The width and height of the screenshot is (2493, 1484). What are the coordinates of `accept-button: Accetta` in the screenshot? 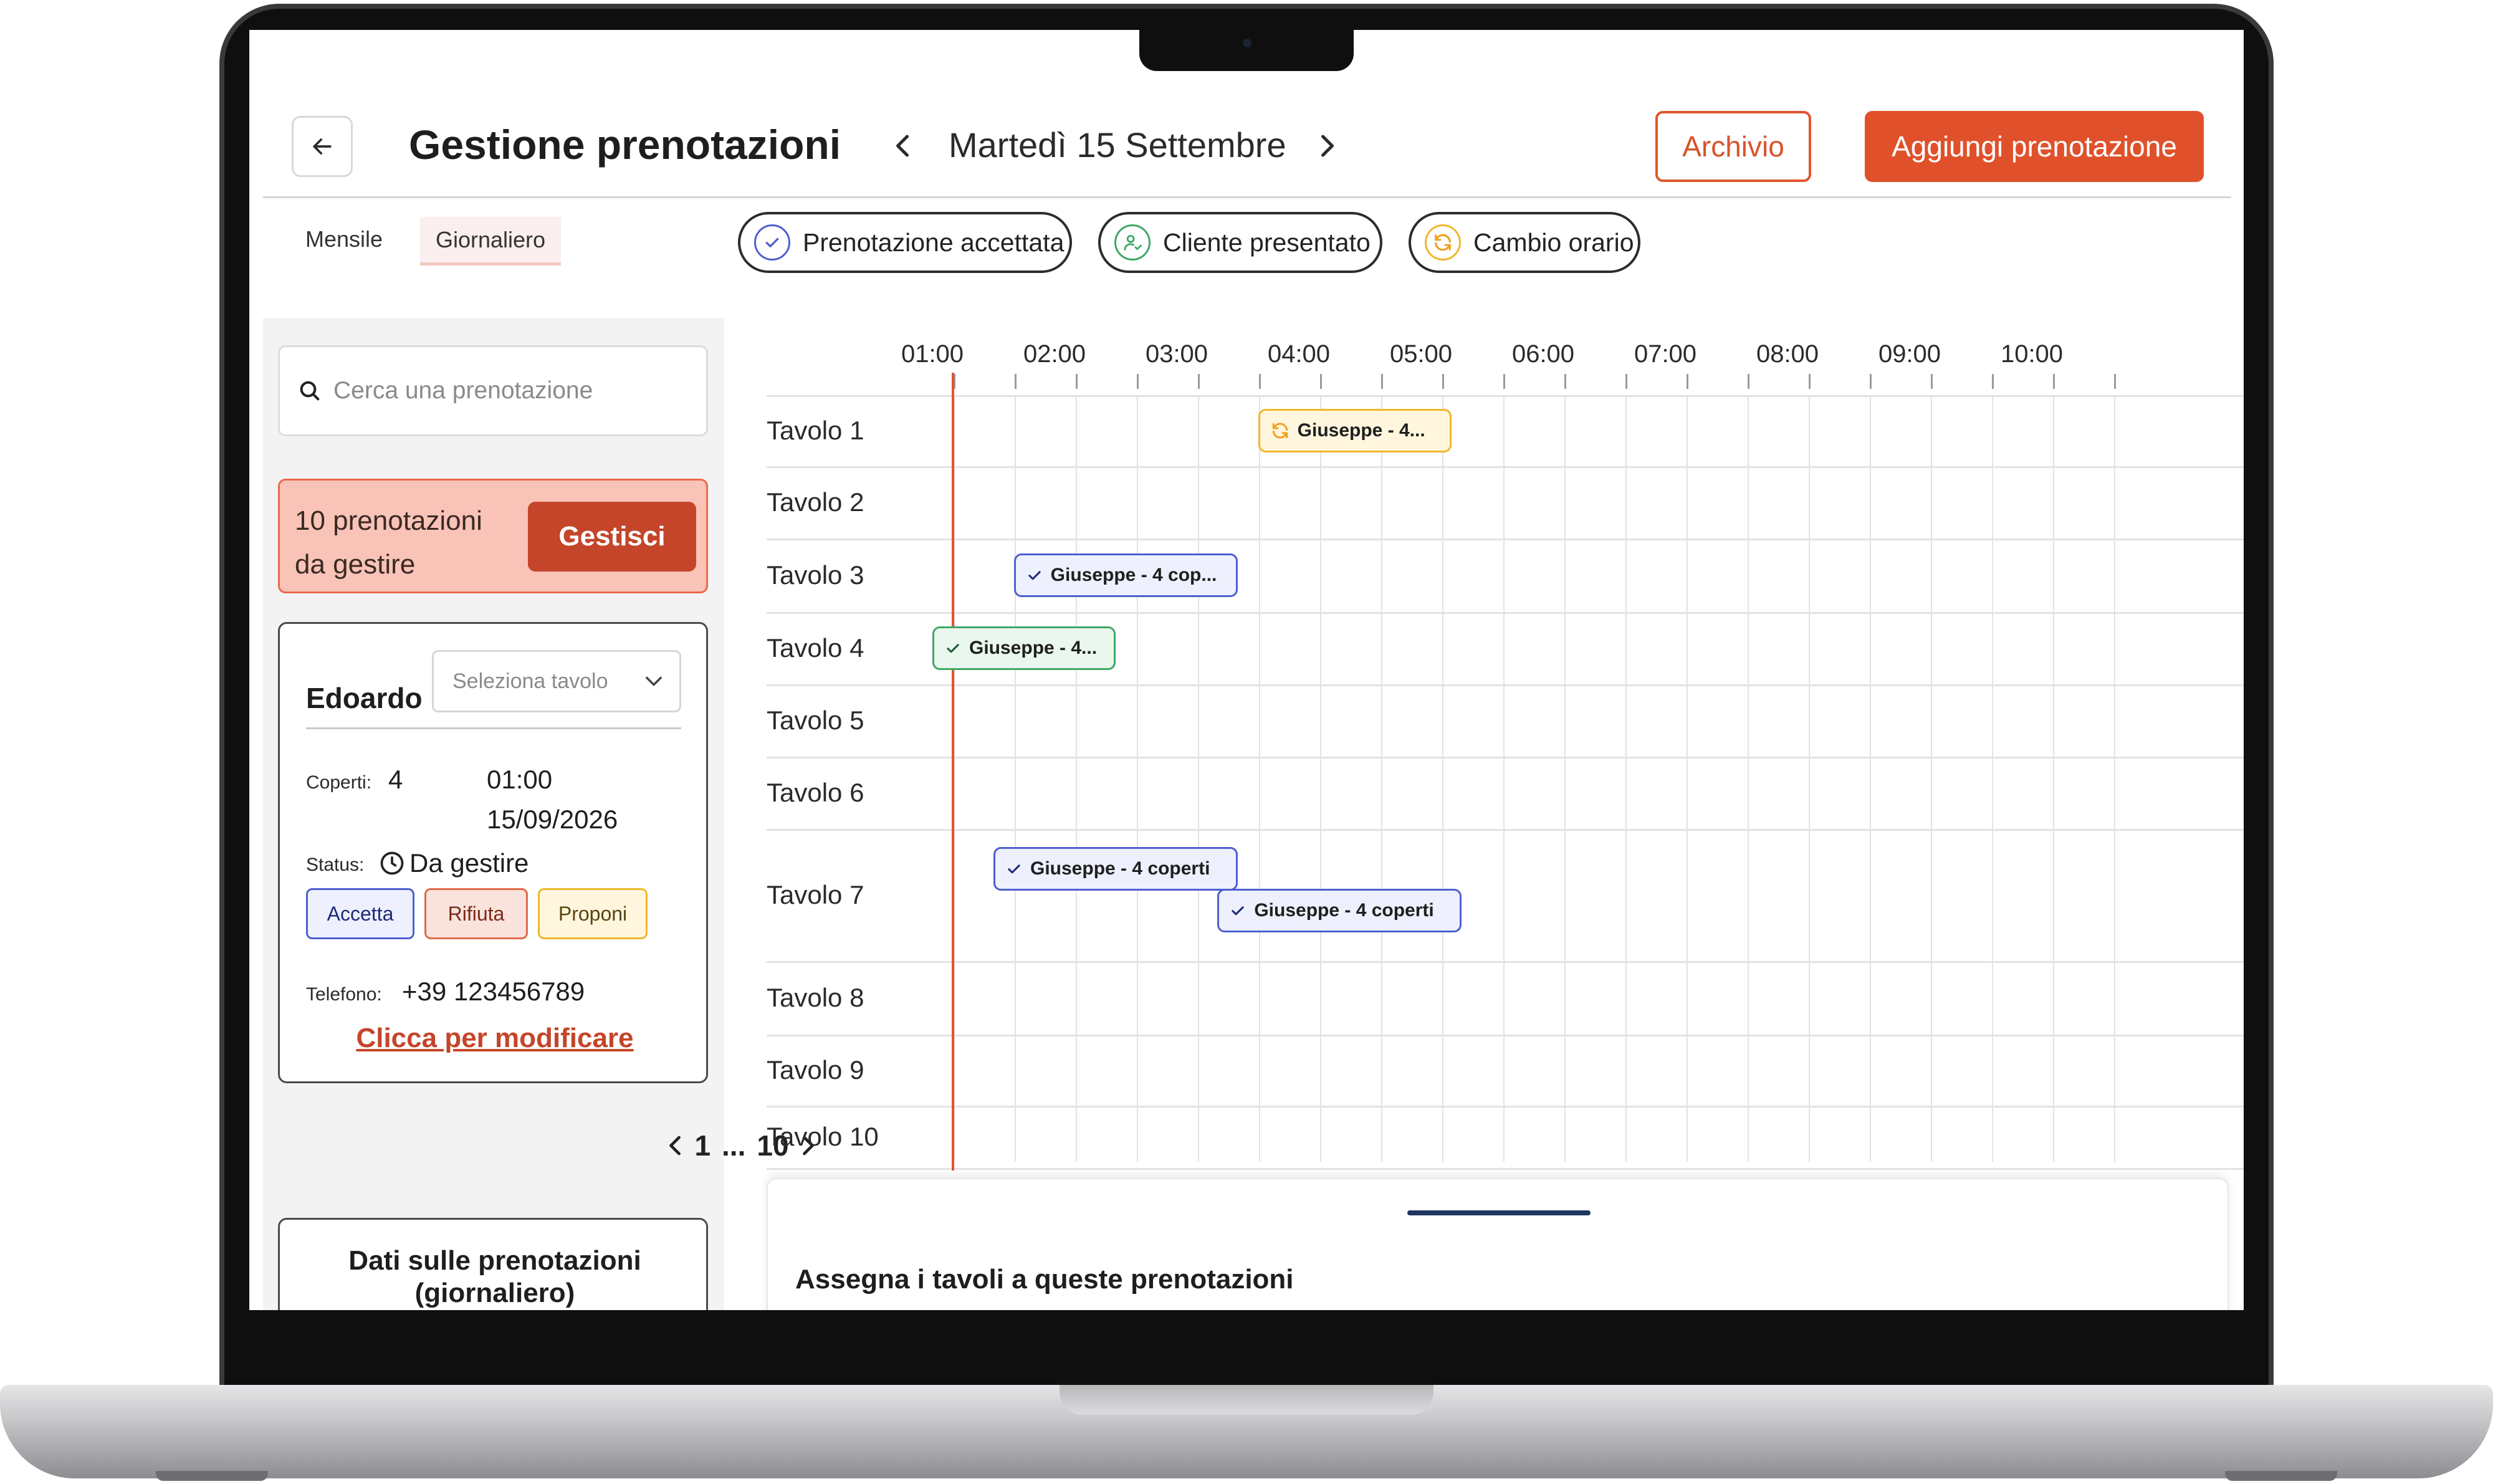 It's located at (360, 914).